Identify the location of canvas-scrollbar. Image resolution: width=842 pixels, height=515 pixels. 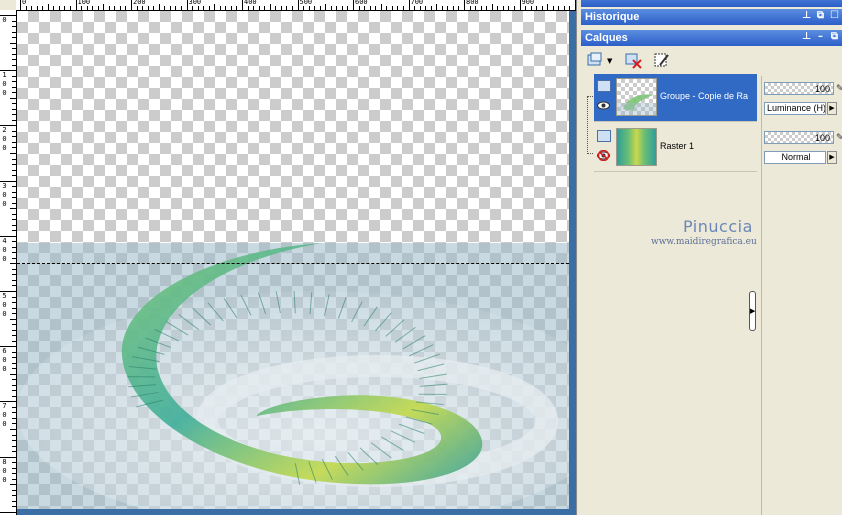
(572, 260).